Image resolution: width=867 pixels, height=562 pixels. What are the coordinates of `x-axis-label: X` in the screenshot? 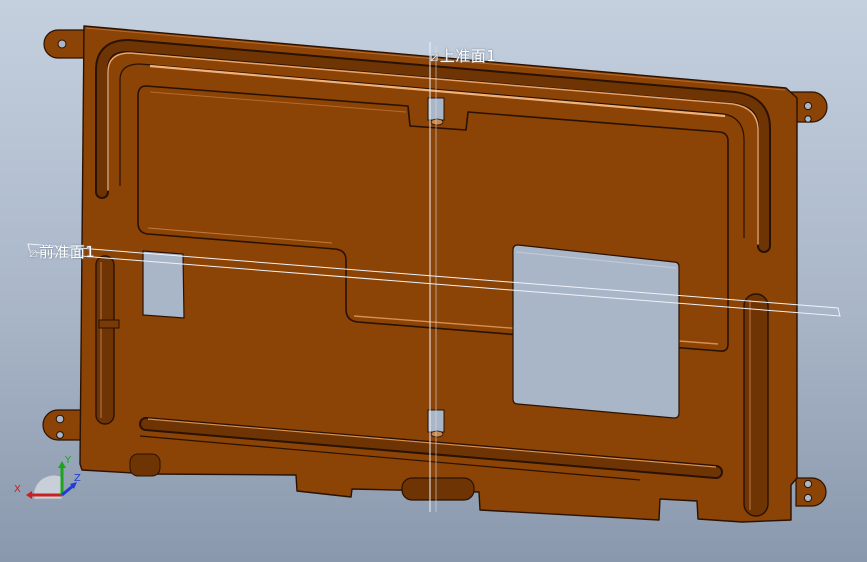 It's located at (17, 489).